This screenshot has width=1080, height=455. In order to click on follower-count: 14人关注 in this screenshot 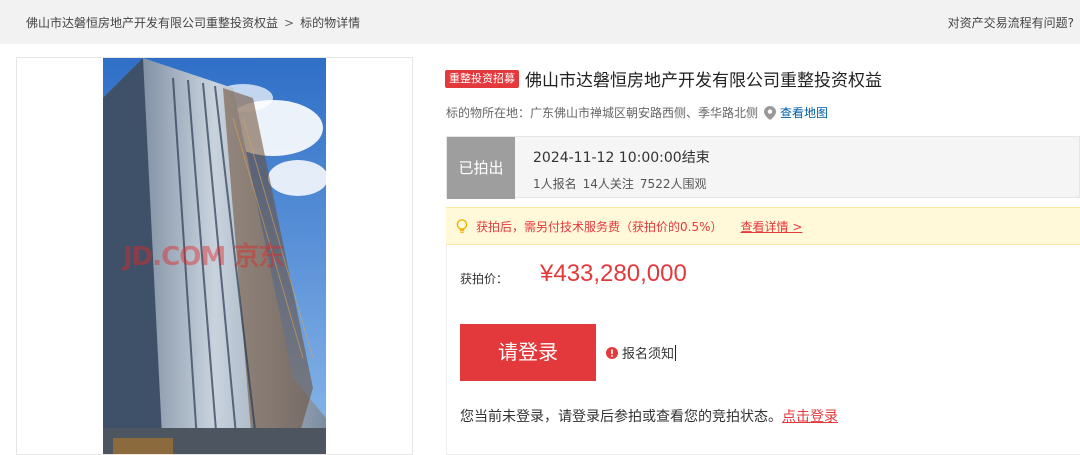, I will do `click(608, 184)`.